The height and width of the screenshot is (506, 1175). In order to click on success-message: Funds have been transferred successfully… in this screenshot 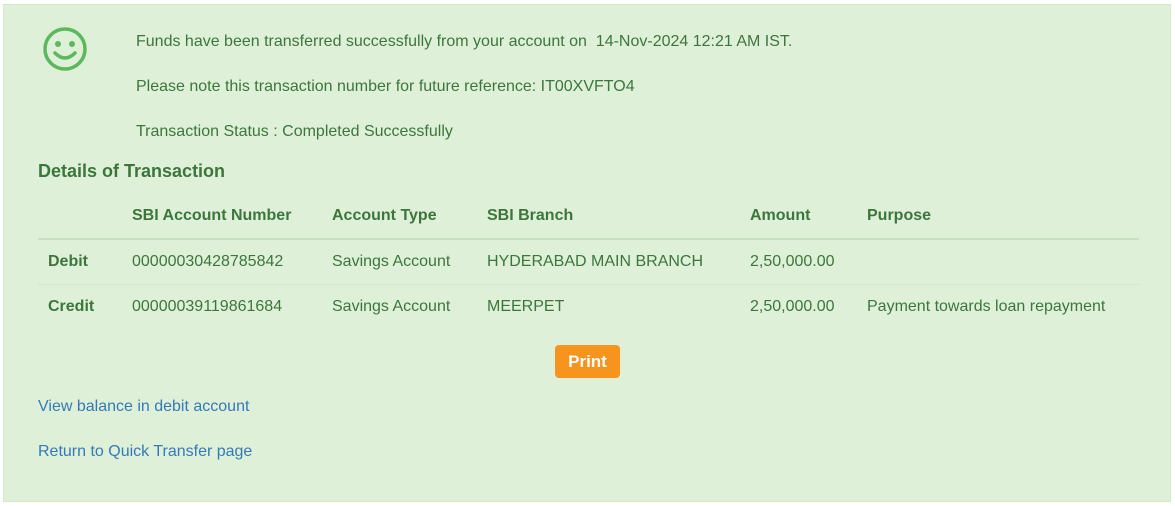, I will do `click(464, 41)`.